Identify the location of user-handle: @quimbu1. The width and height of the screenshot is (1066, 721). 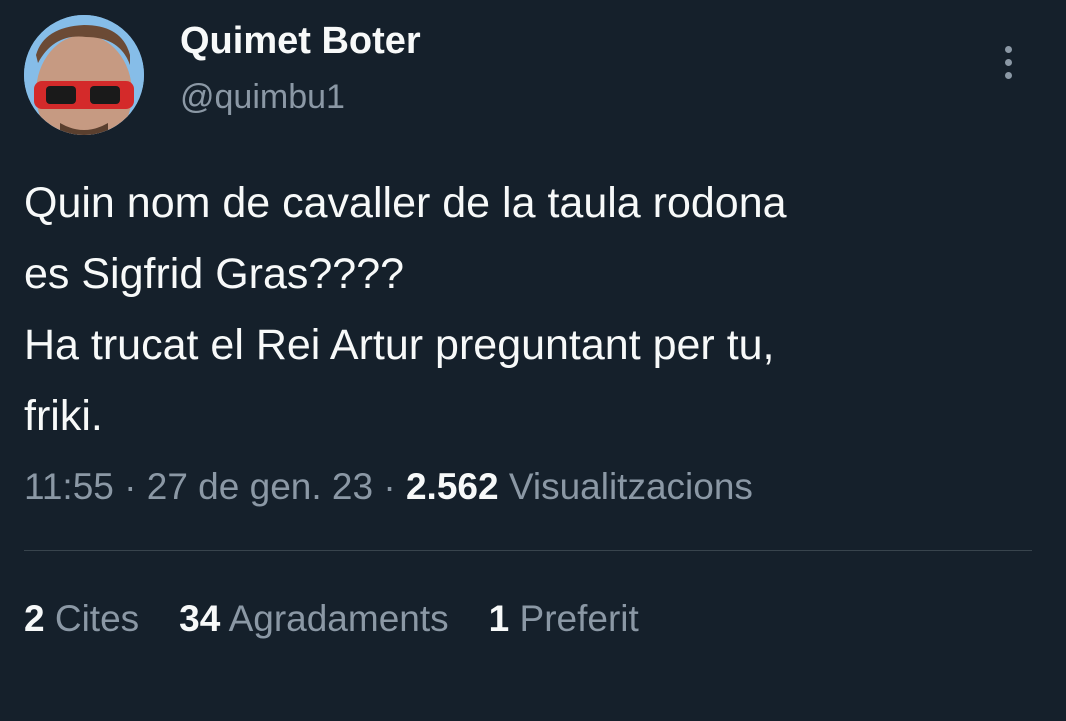
(262, 97).